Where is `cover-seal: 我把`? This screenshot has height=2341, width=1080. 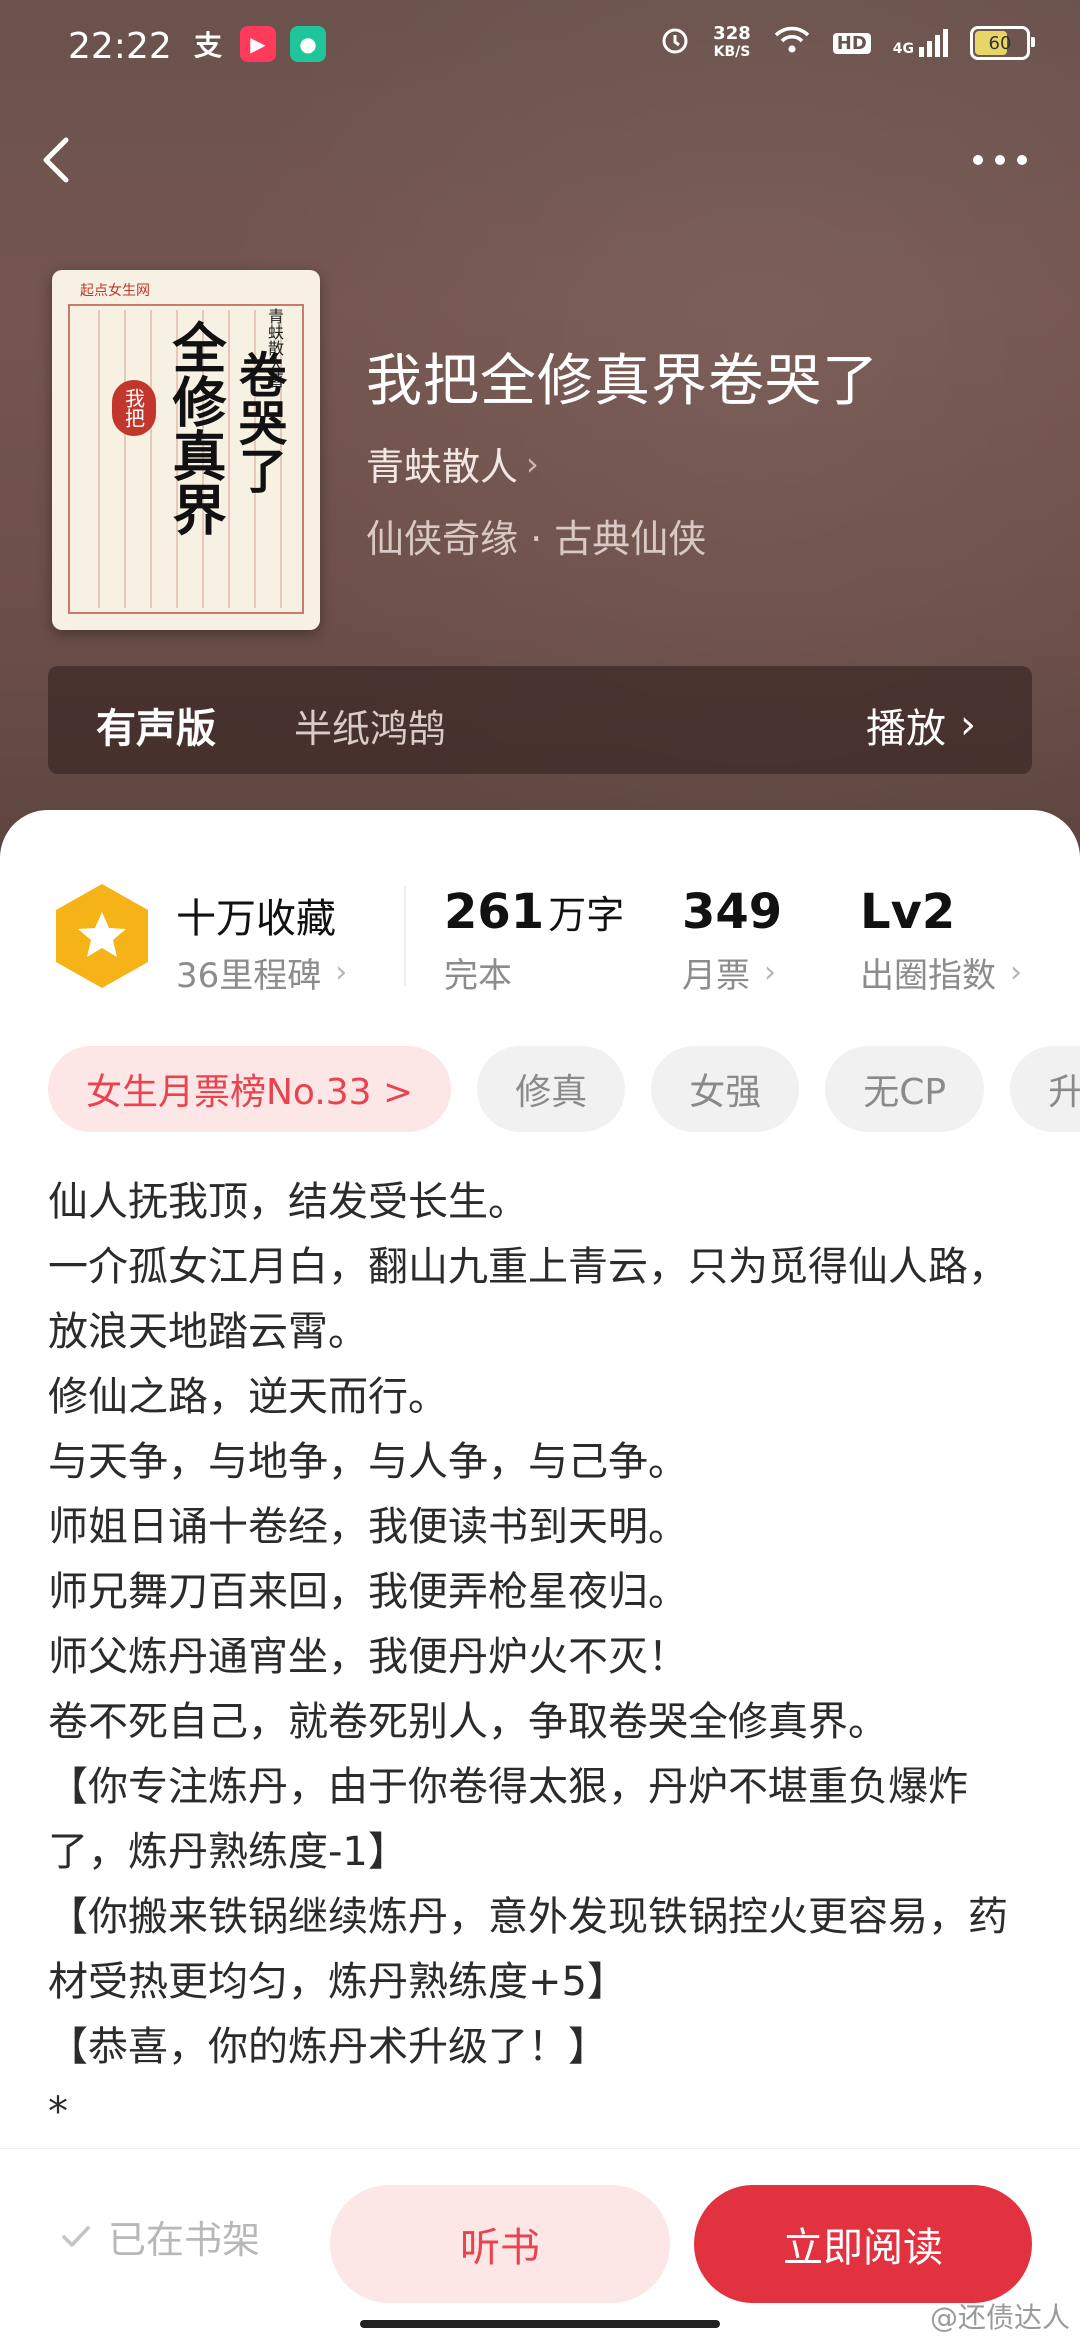 cover-seal: 我把 is located at coordinates (134, 408).